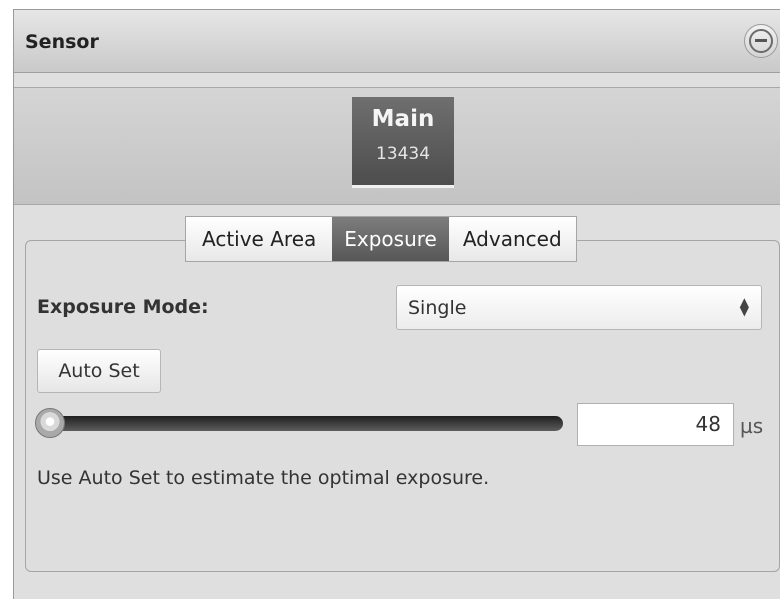  Describe the element at coordinates (50, 423) in the screenshot. I see `exposure-slider-thumb` at that location.